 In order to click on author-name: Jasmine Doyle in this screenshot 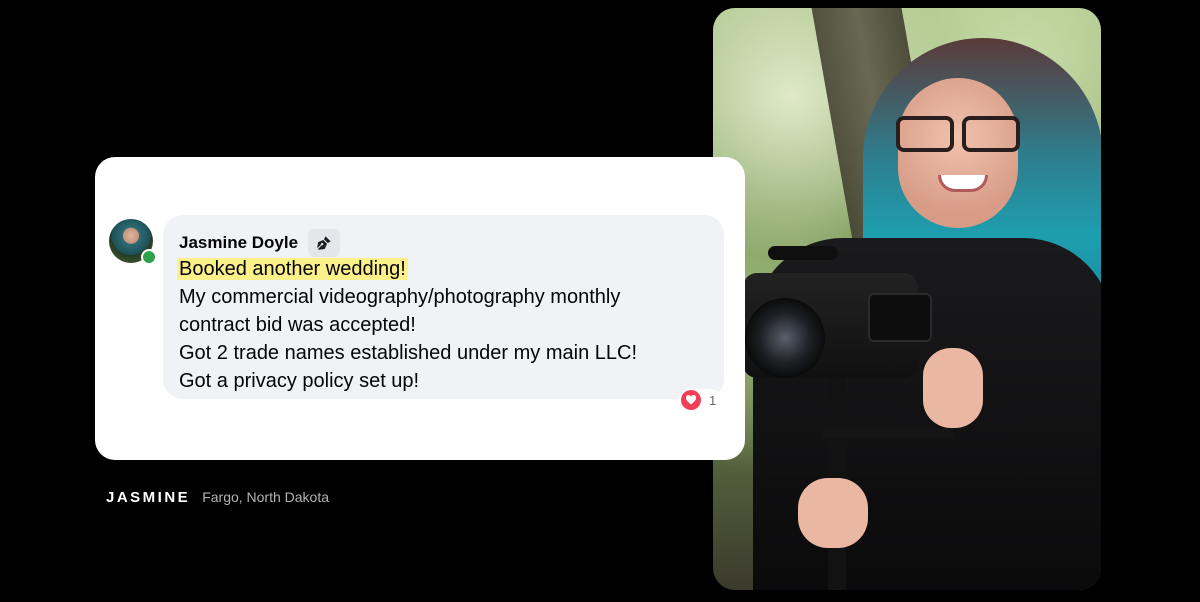, I will do `click(238, 243)`.